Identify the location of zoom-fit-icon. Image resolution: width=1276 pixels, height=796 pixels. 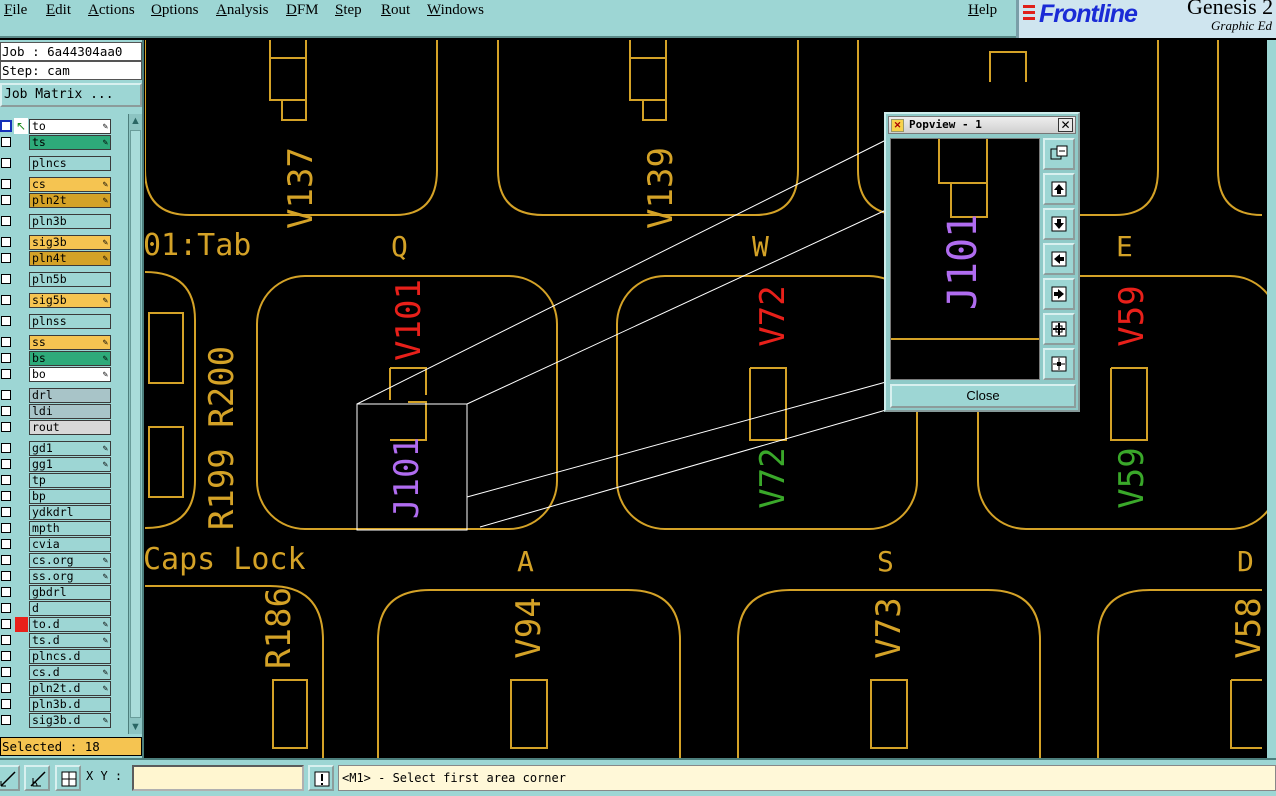
(1059, 154).